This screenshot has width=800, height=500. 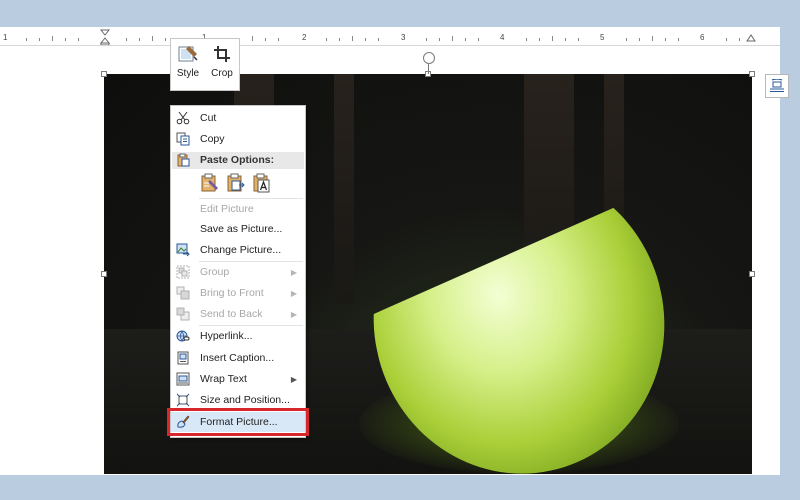 What do you see at coordinates (429, 58) in the screenshot?
I see `rotate-handle-icon` at bounding box center [429, 58].